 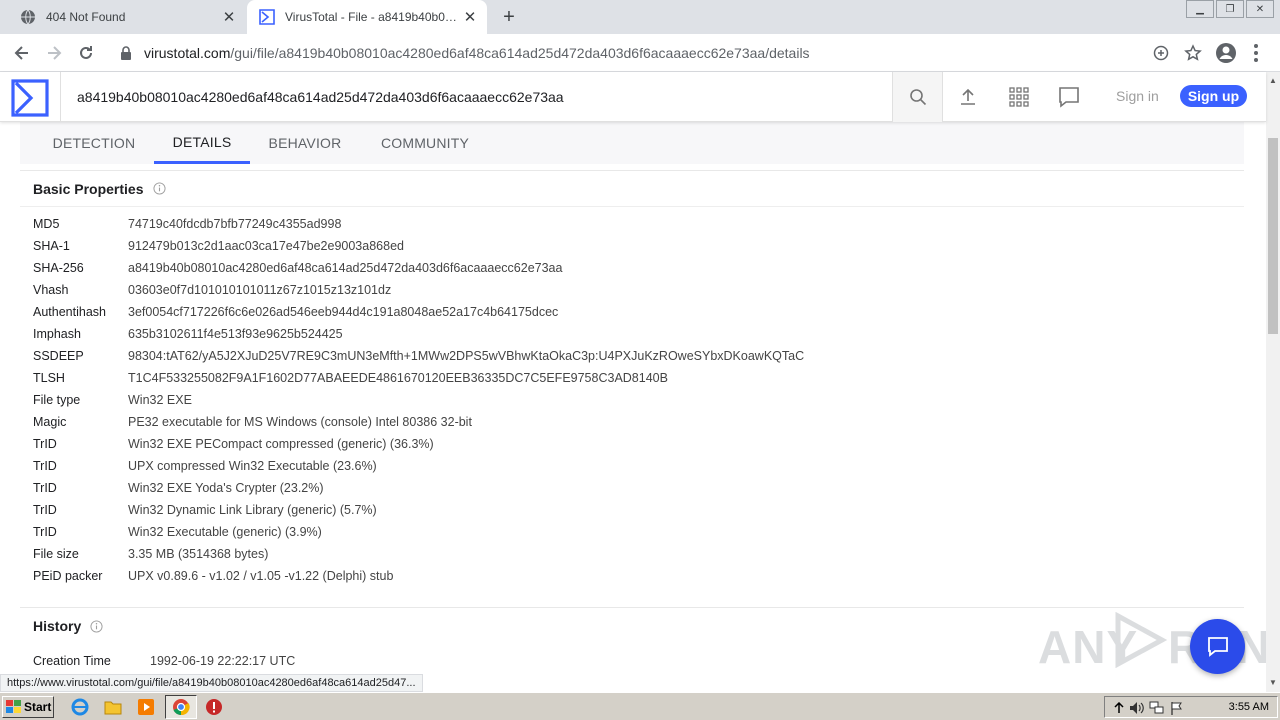 I want to click on property-label: Vhash, so click(x=51, y=290).